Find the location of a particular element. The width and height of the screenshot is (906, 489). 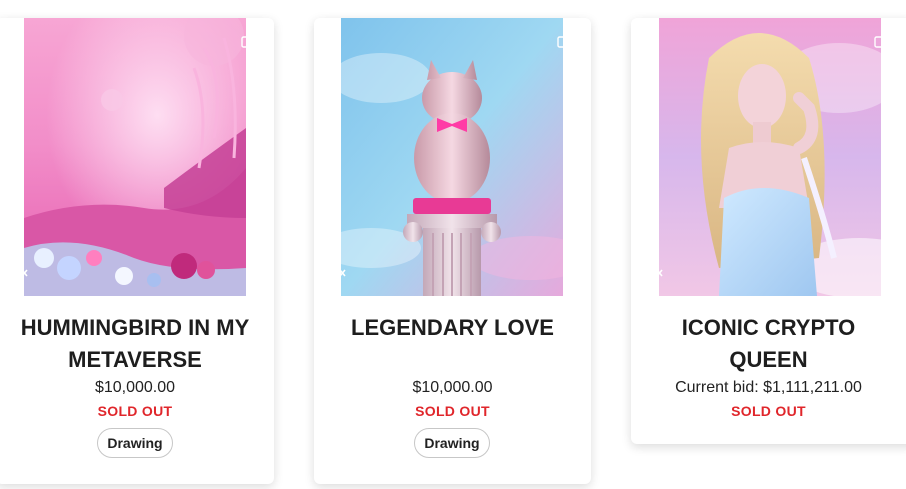

product-title: ICONIC CRYPTO QUEEN is located at coordinates (768, 344).